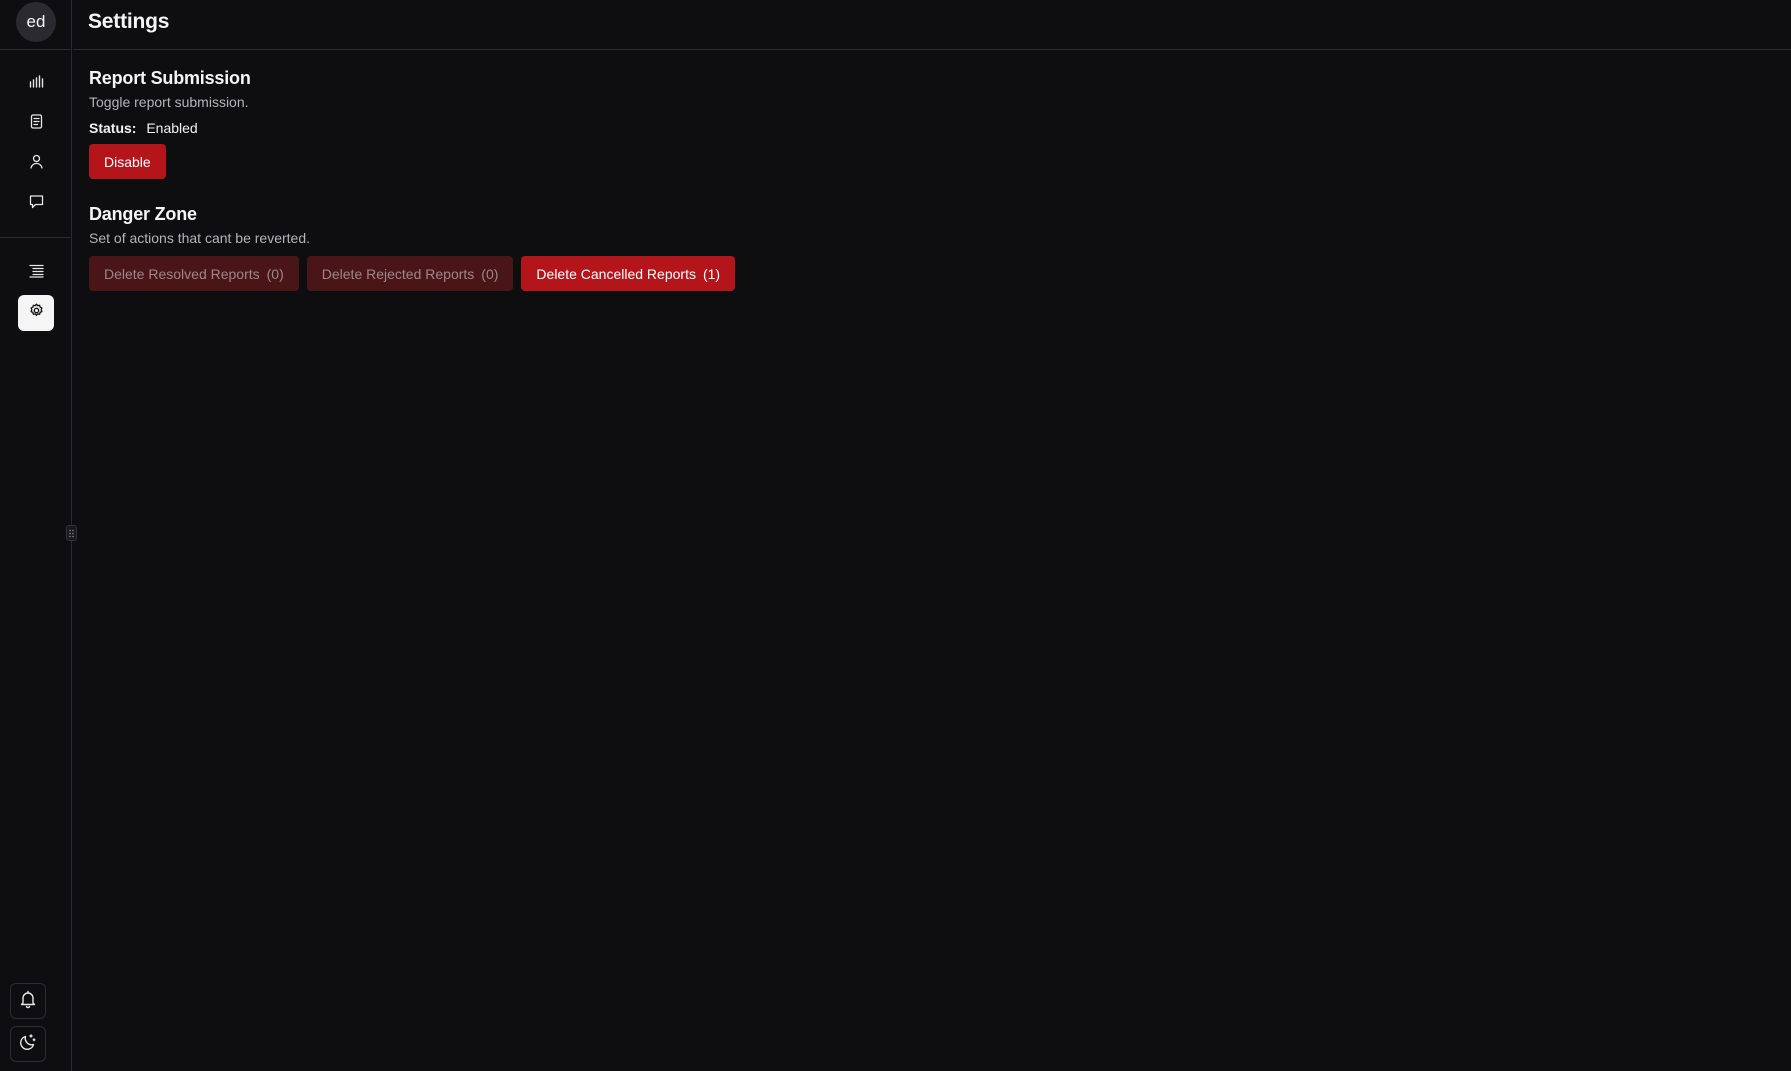  I want to click on button-count: (1), so click(711, 273).